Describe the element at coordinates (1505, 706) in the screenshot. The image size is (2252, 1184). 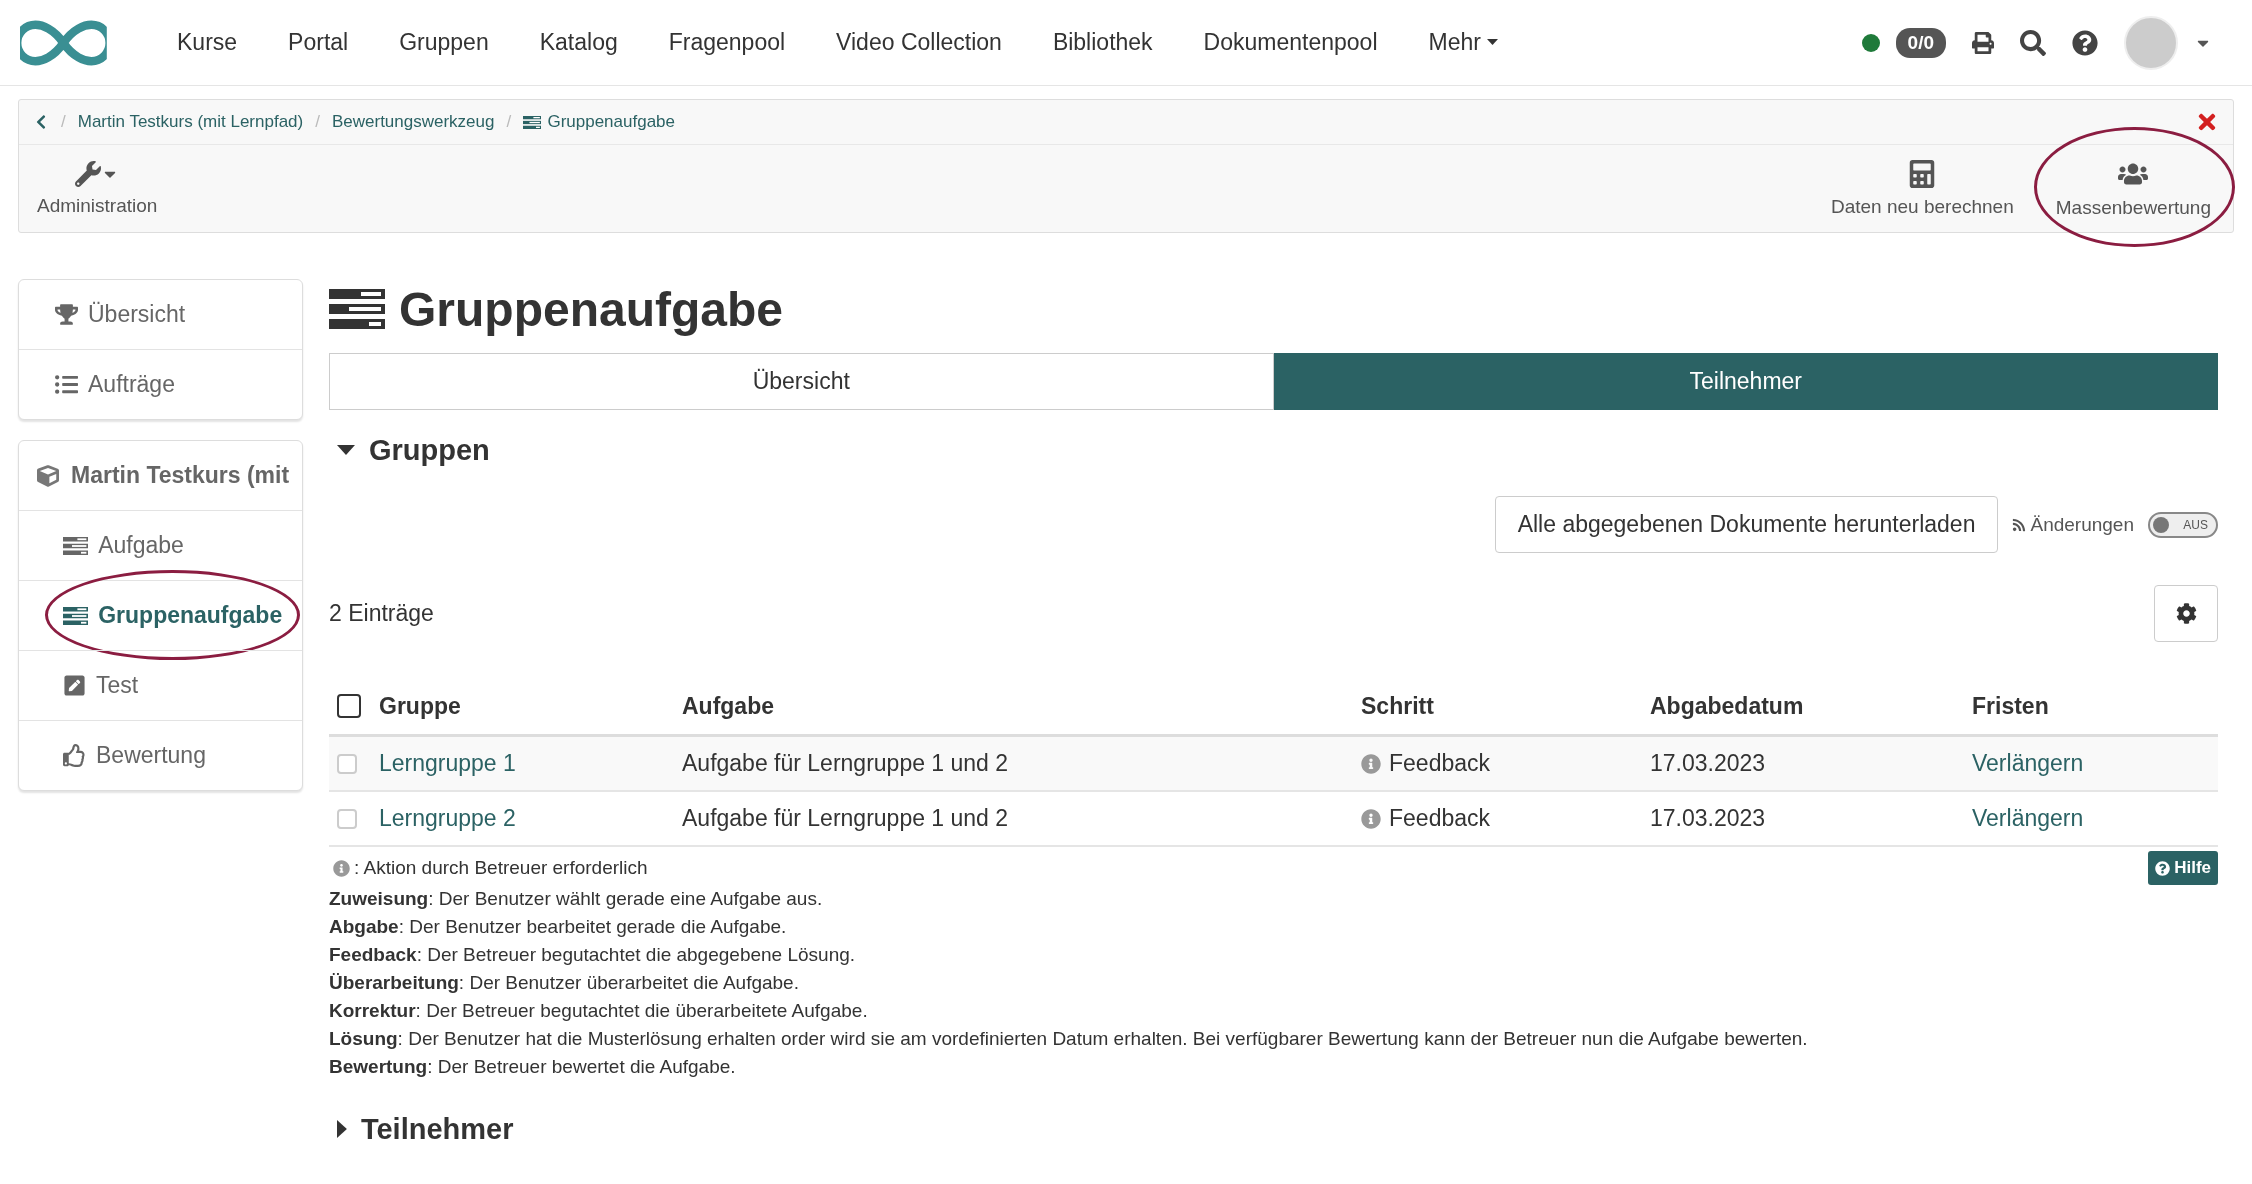
I see `column-header: Schritt` at that location.